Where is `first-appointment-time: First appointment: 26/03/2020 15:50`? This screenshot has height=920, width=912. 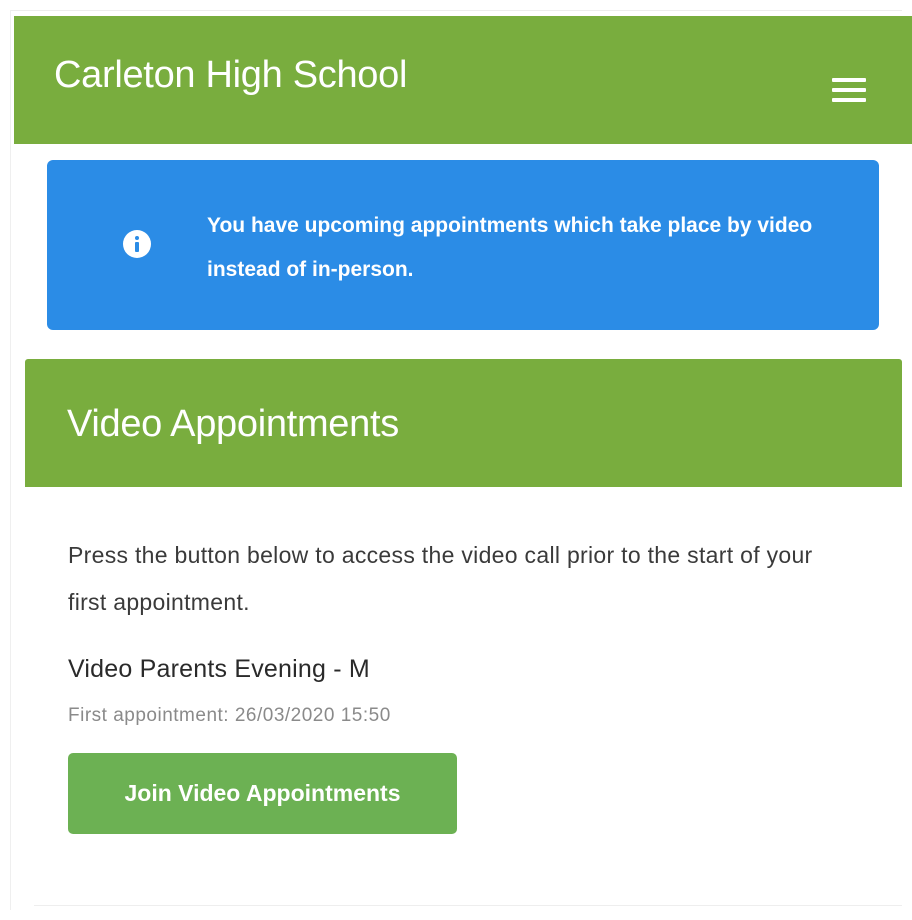 first-appointment-time: First appointment: 26/03/2020 15:50 is located at coordinates (229, 715).